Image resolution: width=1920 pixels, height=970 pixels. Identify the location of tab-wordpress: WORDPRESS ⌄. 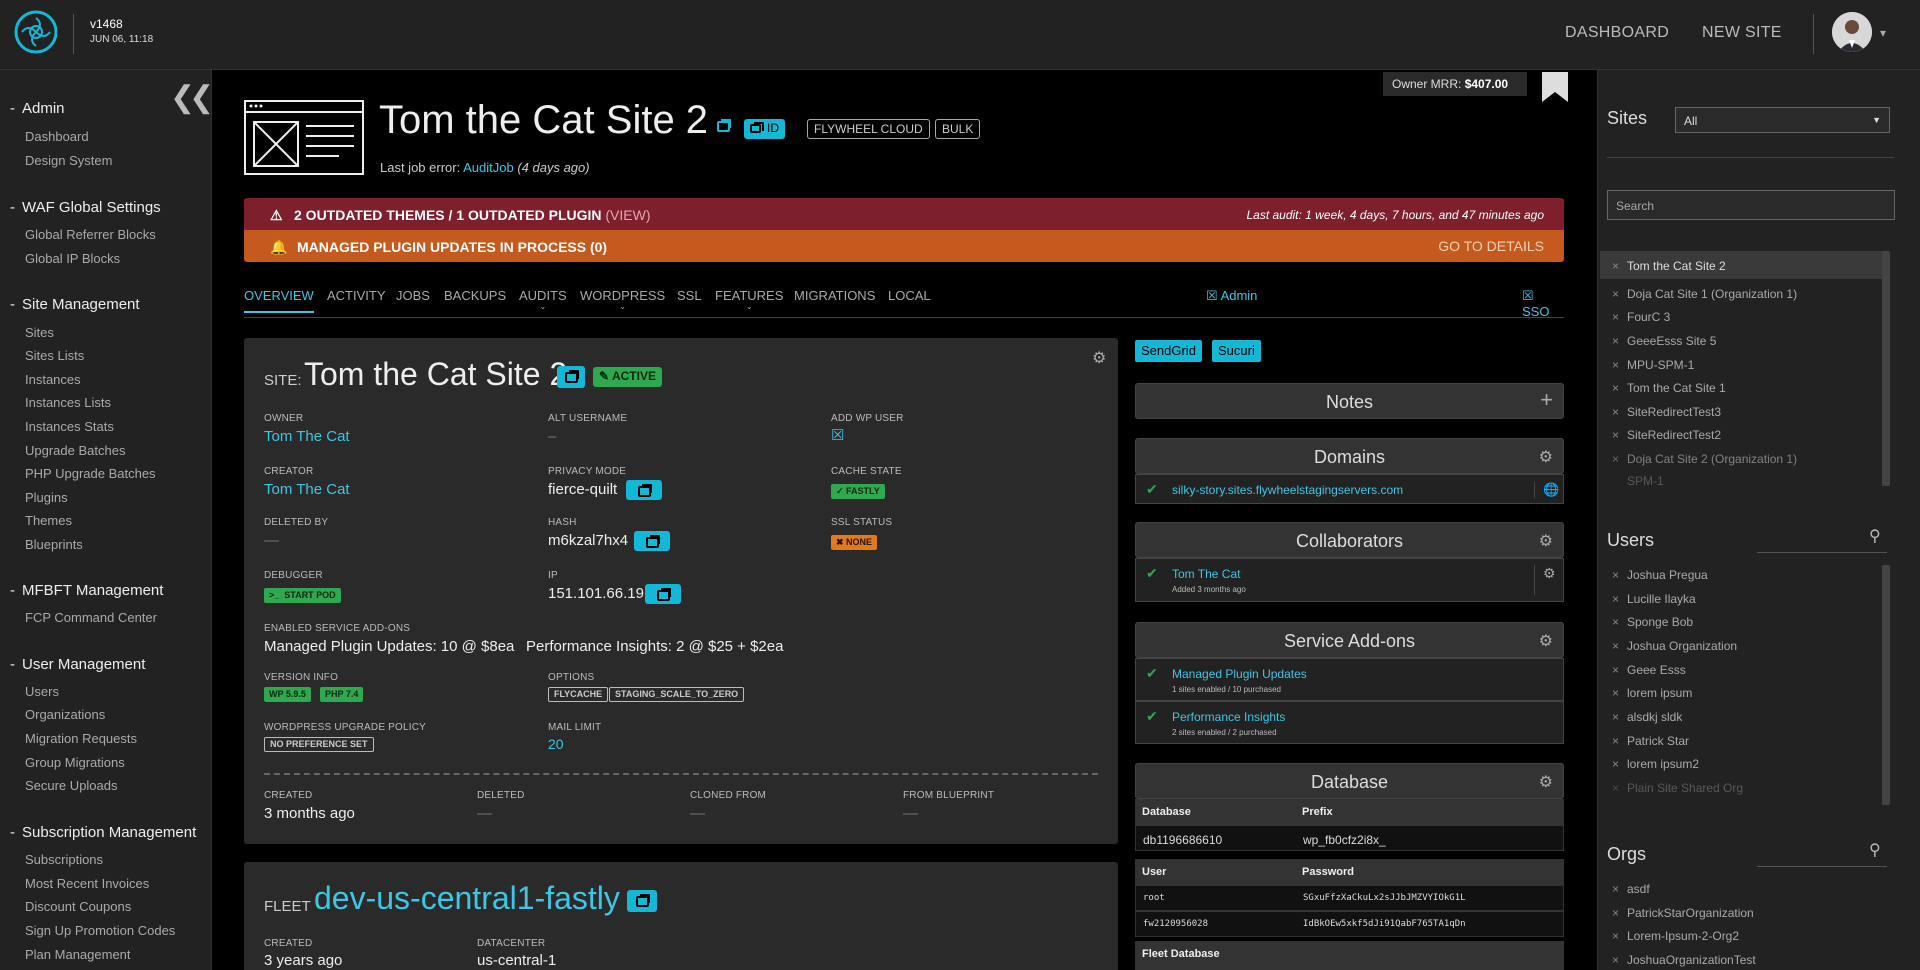
(622, 303).